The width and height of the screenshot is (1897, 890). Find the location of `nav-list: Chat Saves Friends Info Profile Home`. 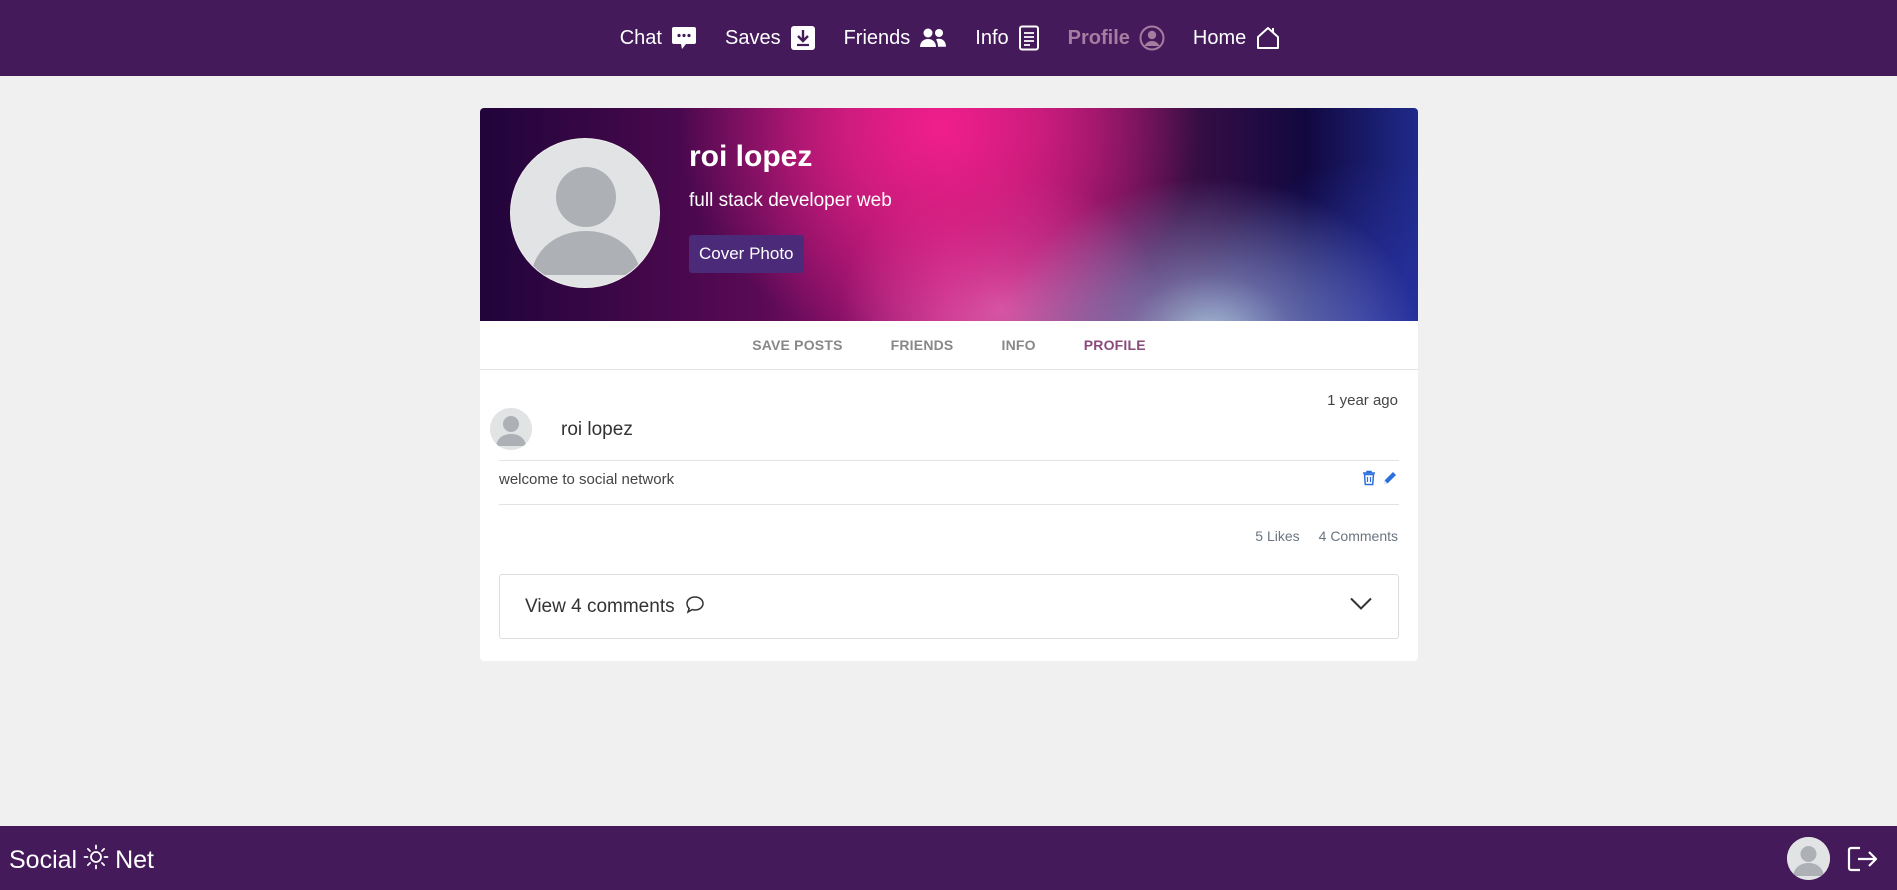

nav-list: Chat Saves Friends Info Profile Home is located at coordinates (951, 38).